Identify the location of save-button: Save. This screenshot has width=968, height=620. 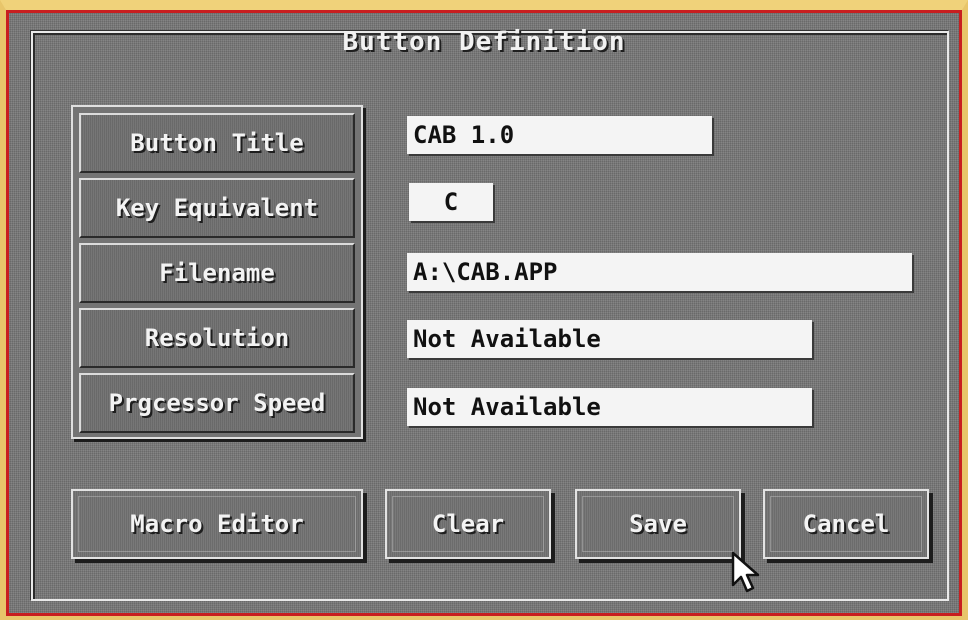
(658, 524).